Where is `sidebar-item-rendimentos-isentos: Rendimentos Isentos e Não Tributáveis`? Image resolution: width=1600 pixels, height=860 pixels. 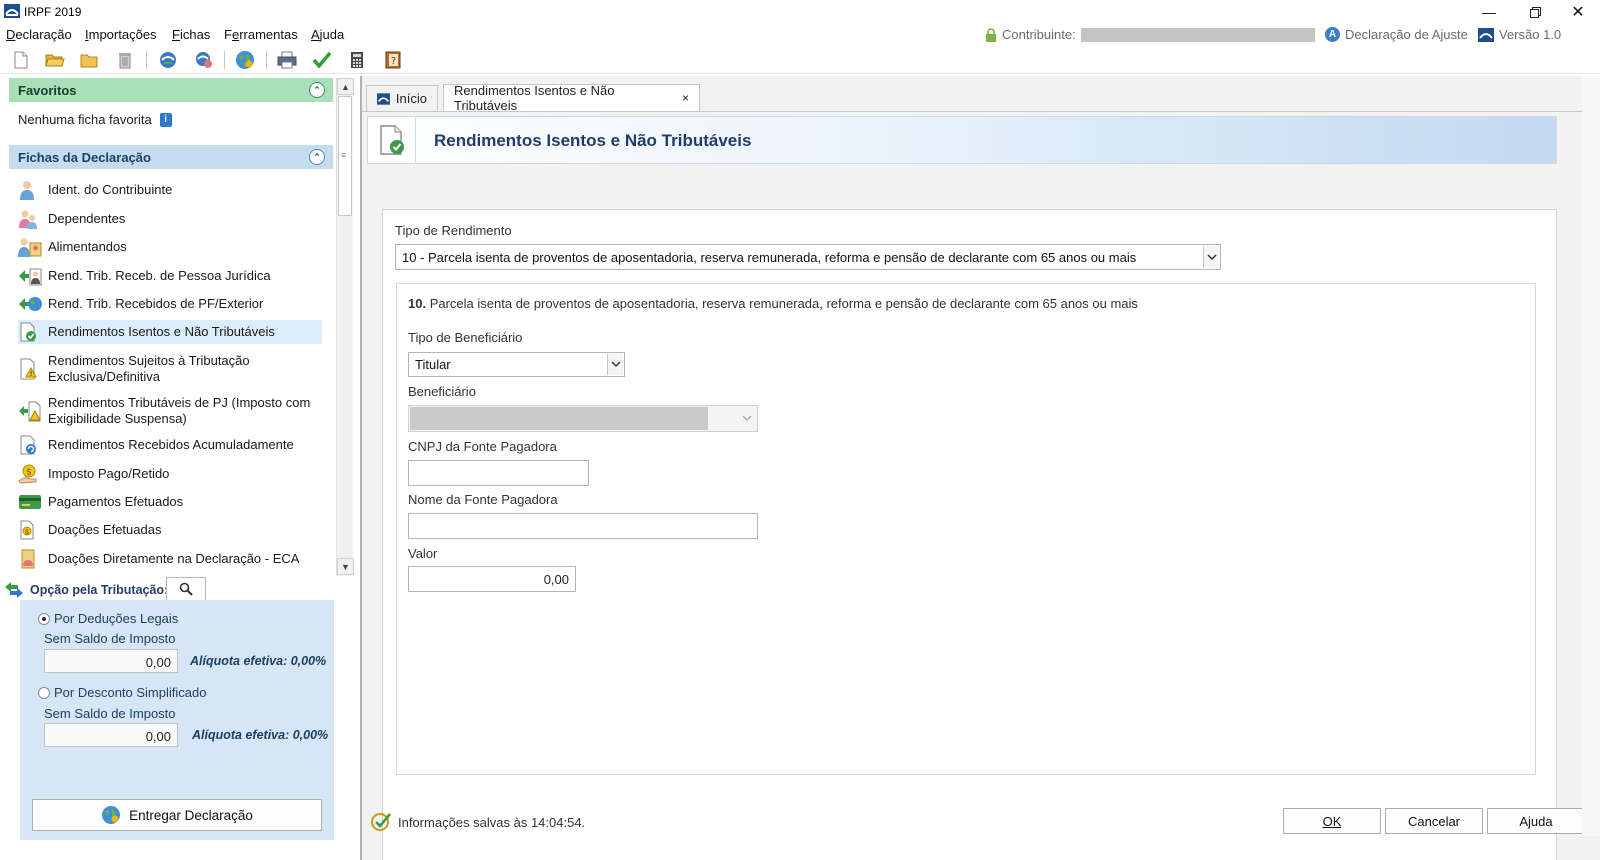
sidebar-item-rendimentos-isentos: Rendimentos Isentos e Não Tributáveis is located at coordinates (170, 332).